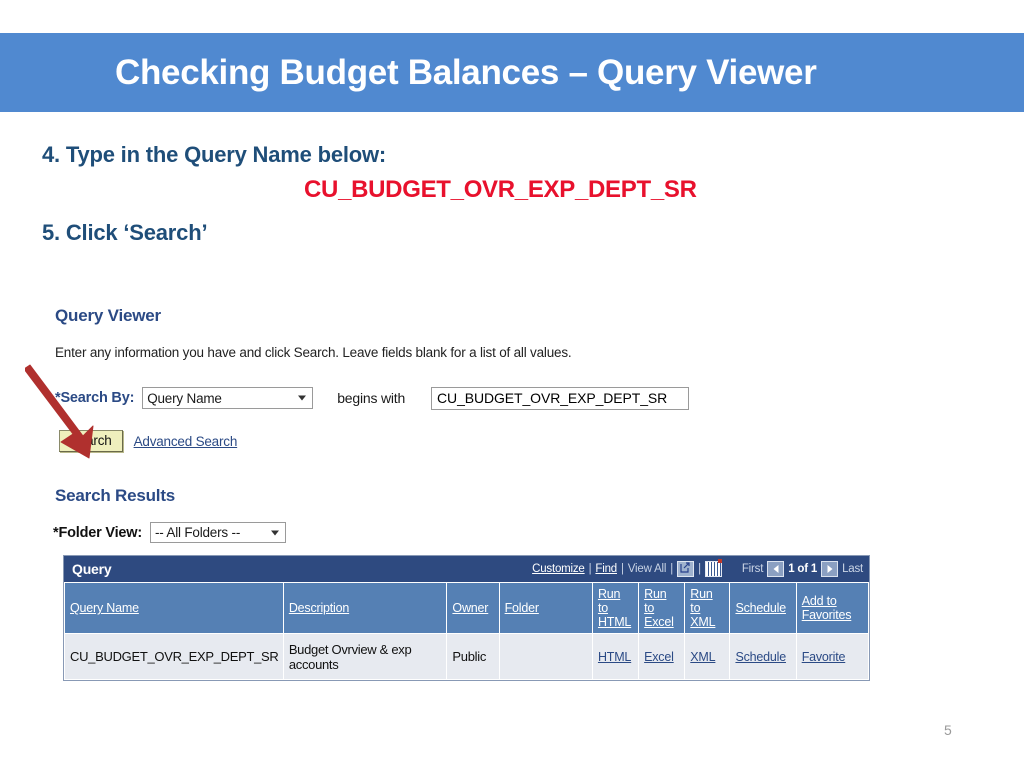  I want to click on column-header-run-to-xml: Run to XML, so click(707, 608).